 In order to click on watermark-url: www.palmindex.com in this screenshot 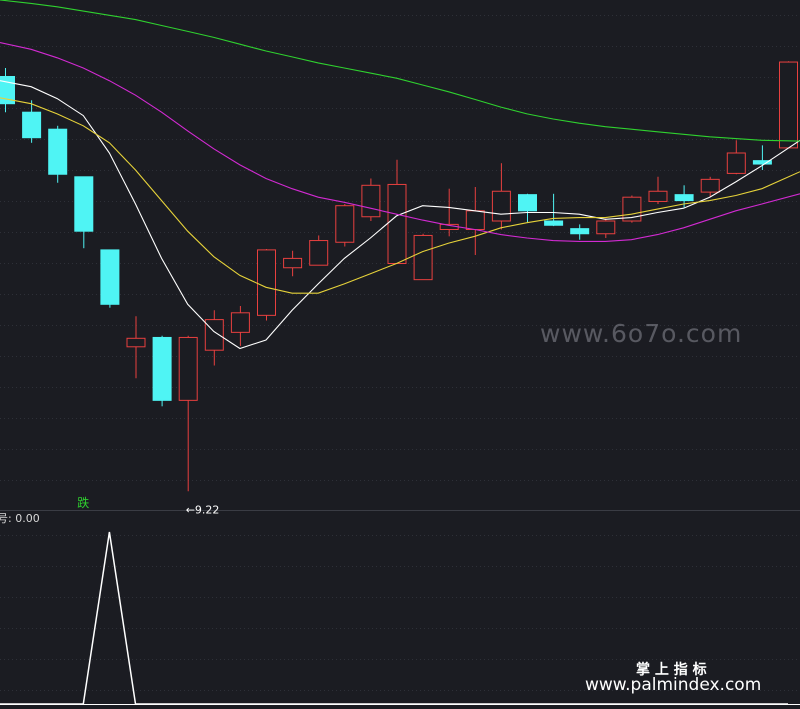, I will do `click(673, 685)`.